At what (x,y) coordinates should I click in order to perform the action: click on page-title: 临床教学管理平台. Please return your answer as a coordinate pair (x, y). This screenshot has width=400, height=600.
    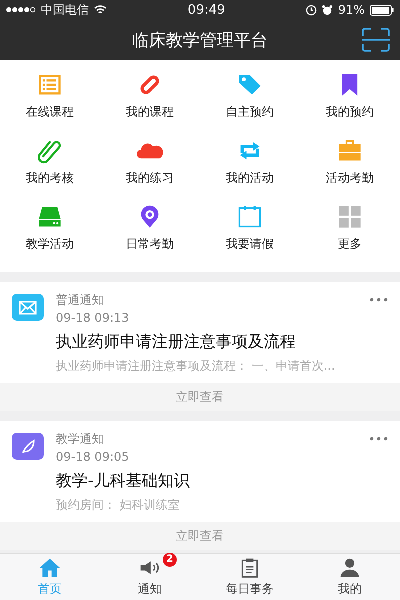
    Looking at the image, I should click on (200, 41).